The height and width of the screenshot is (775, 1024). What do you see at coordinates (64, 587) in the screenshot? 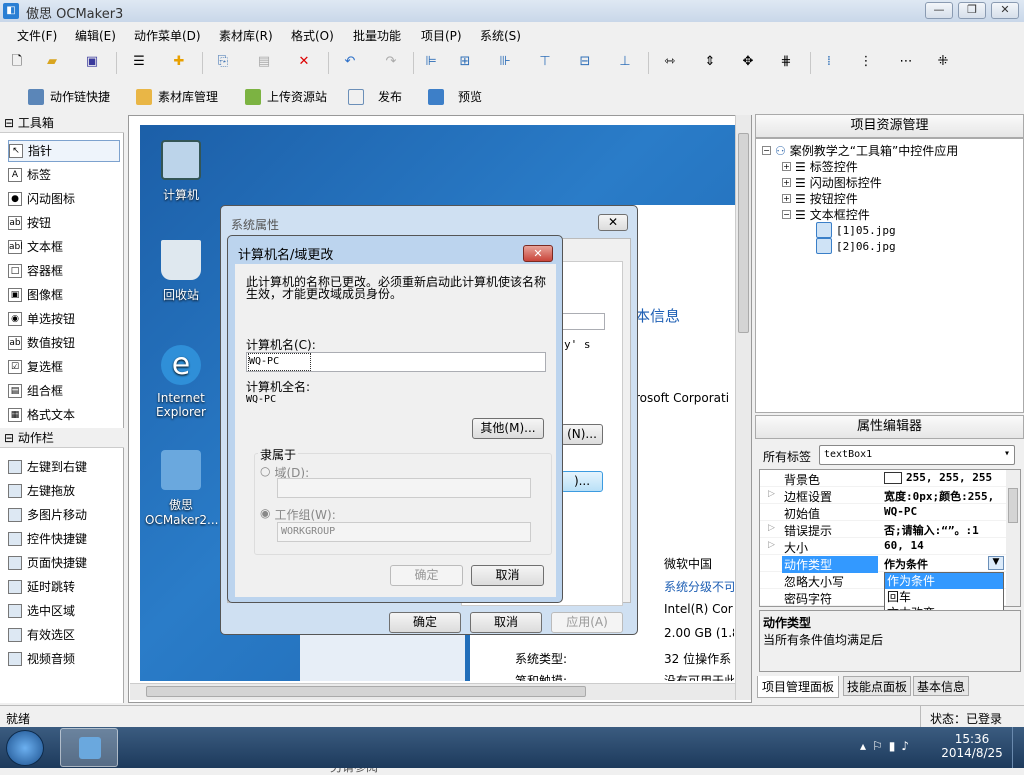
I see `actionbar-item: 延时跳转` at bounding box center [64, 587].